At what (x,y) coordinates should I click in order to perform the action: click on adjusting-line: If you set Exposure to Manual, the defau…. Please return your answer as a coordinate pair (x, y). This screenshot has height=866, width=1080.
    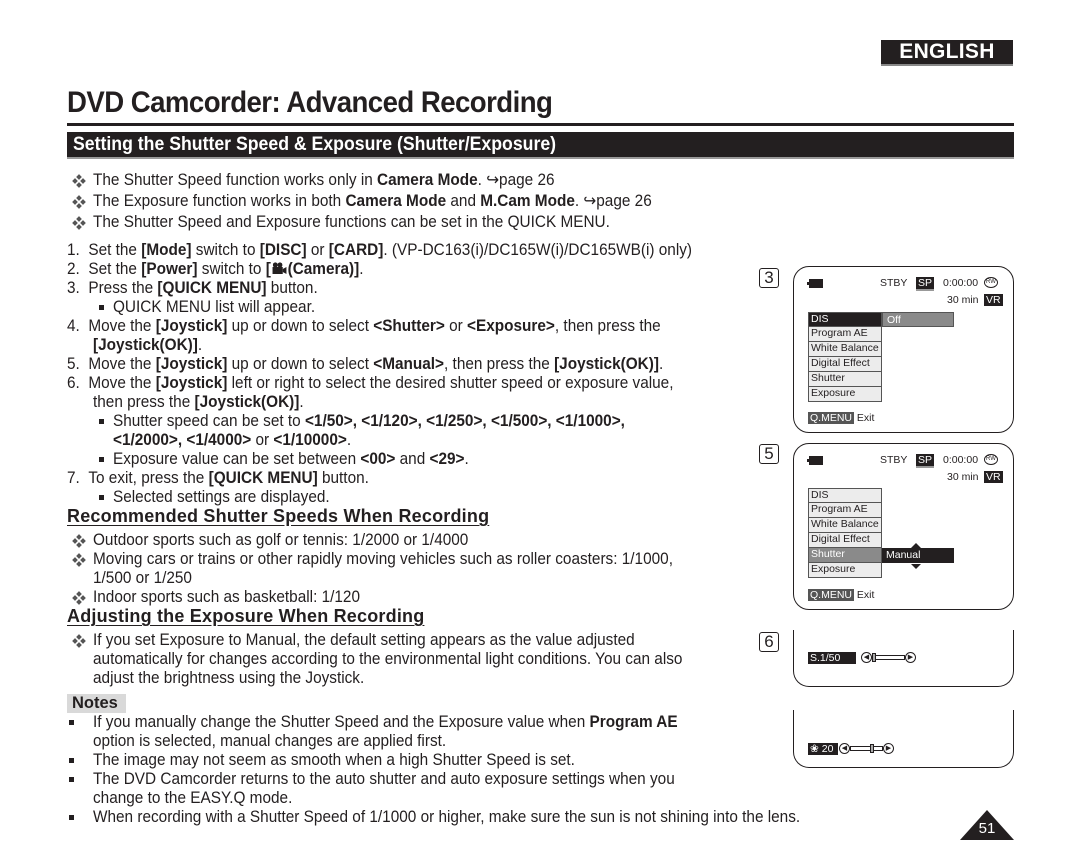
    Looking at the image, I should click on (364, 640).